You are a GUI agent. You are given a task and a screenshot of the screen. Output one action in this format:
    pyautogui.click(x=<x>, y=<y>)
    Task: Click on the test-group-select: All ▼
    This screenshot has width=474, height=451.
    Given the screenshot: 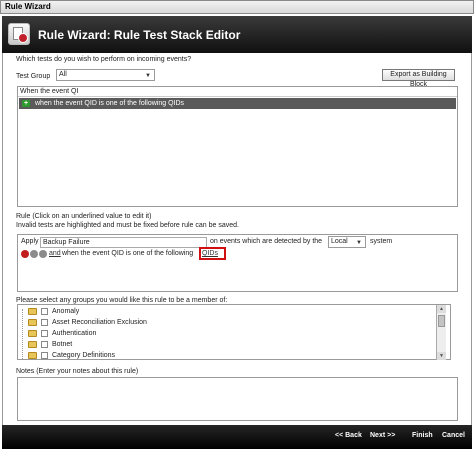 What is the action you would take?
    pyautogui.click(x=105, y=75)
    